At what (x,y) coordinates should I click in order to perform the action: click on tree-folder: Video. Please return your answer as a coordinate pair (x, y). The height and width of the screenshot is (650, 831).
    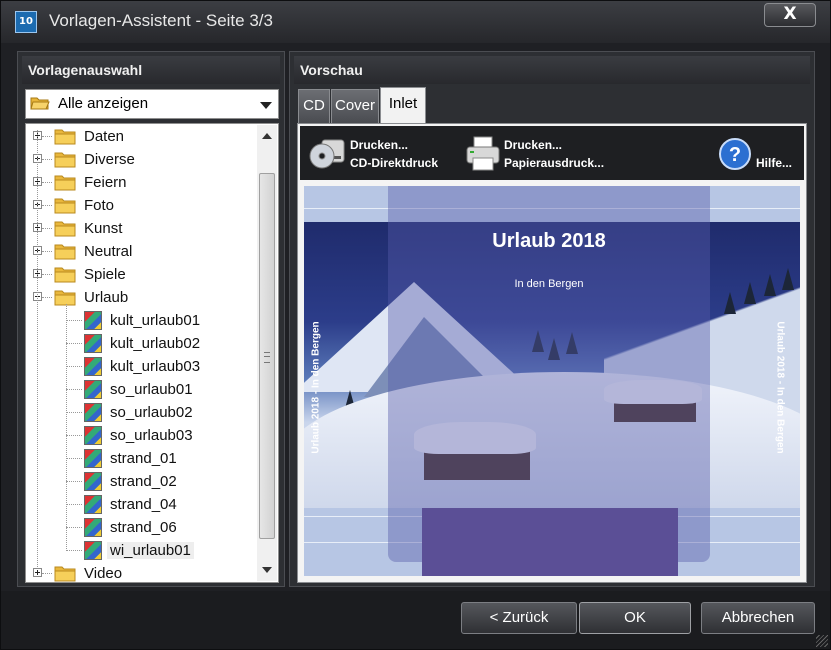
    Looking at the image, I should click on (141, 572).